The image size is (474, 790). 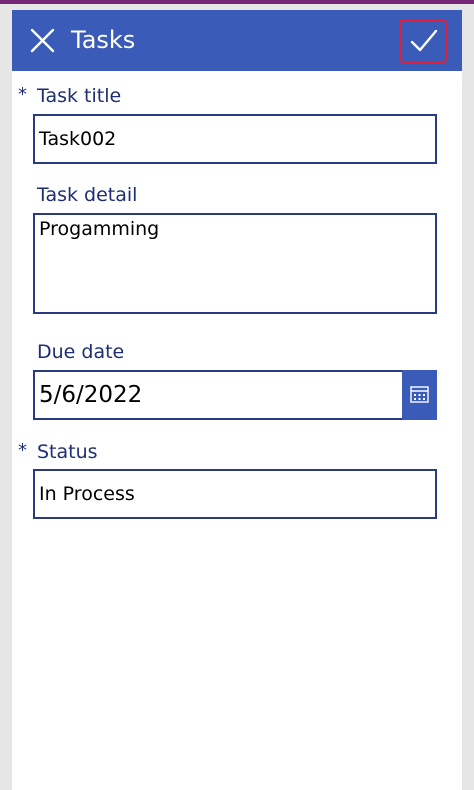 I want to click on close-button, so click(x=43, y=41).